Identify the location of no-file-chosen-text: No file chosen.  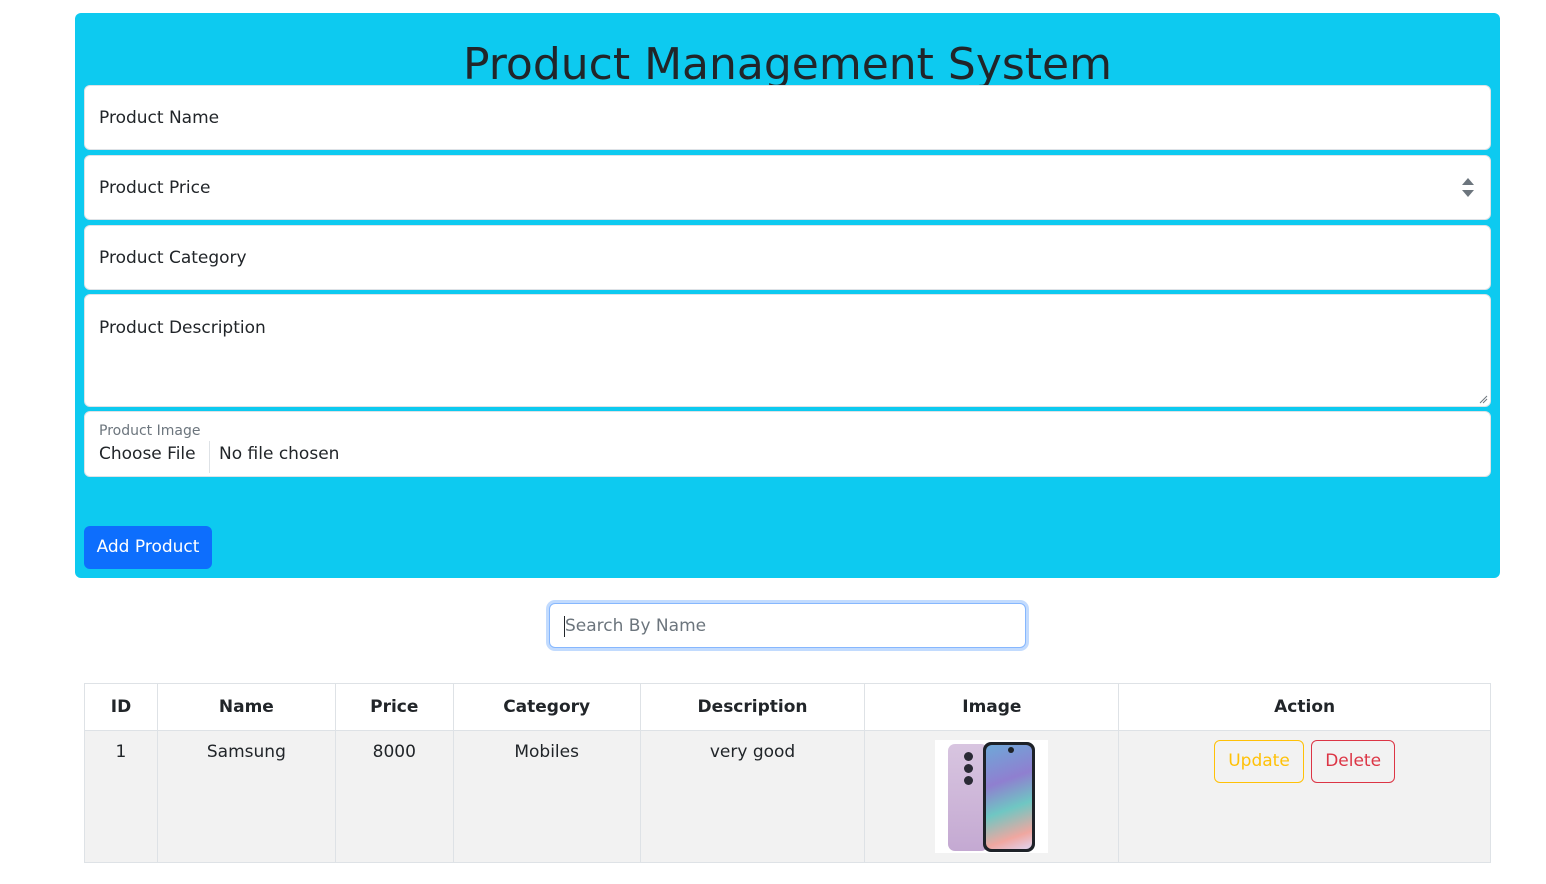
(279, 454).